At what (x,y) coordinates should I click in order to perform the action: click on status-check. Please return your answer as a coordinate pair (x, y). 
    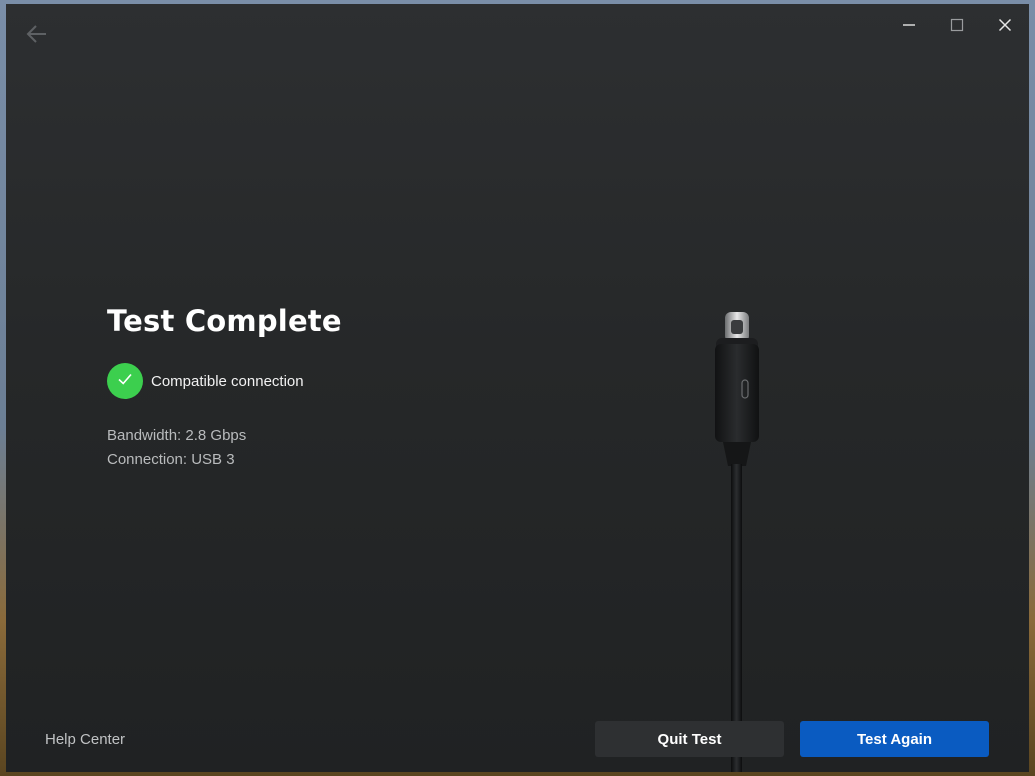
    Looking at the image, I should click on (125, 381).